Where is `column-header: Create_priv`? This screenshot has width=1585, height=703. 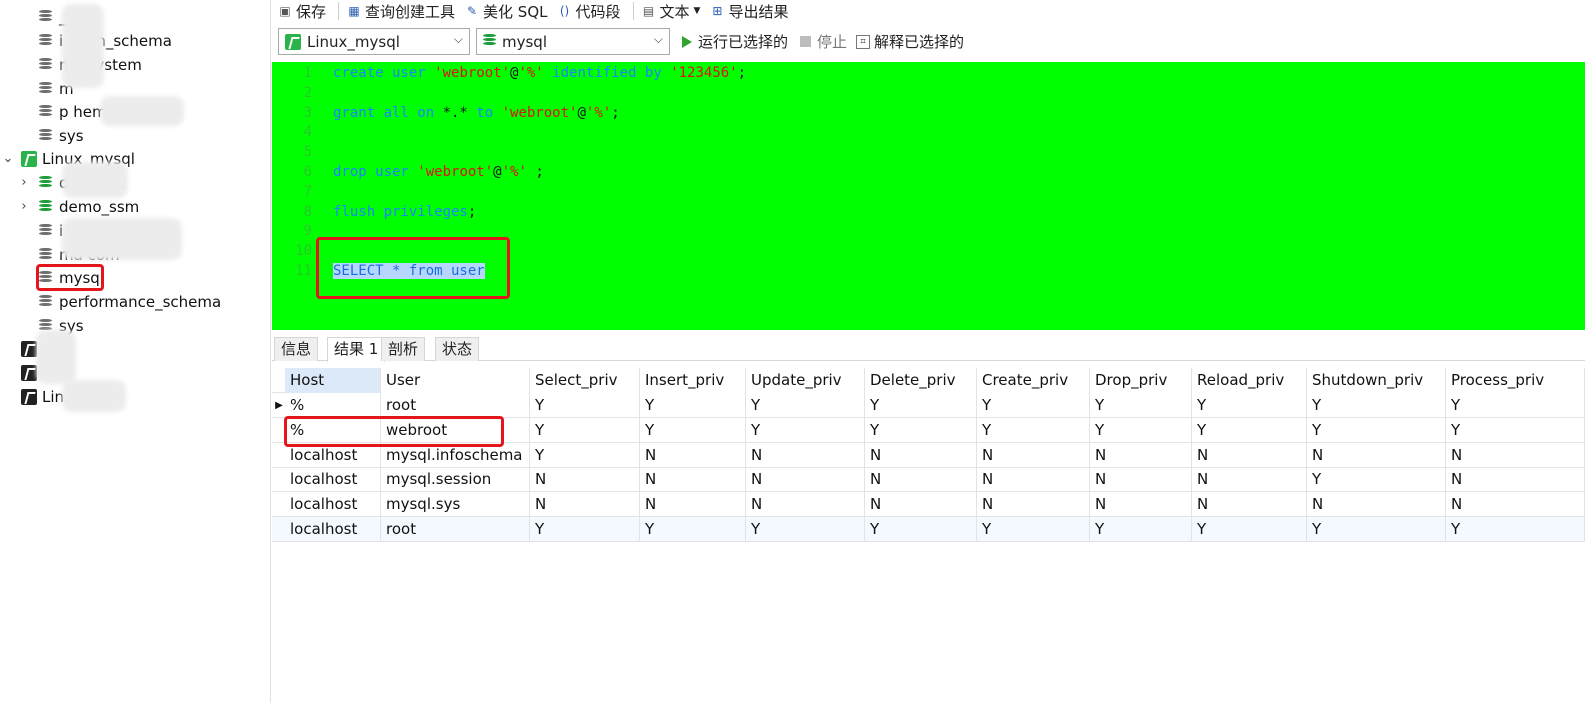 column-header: Create_priv is located at coordinates (1033, 380).